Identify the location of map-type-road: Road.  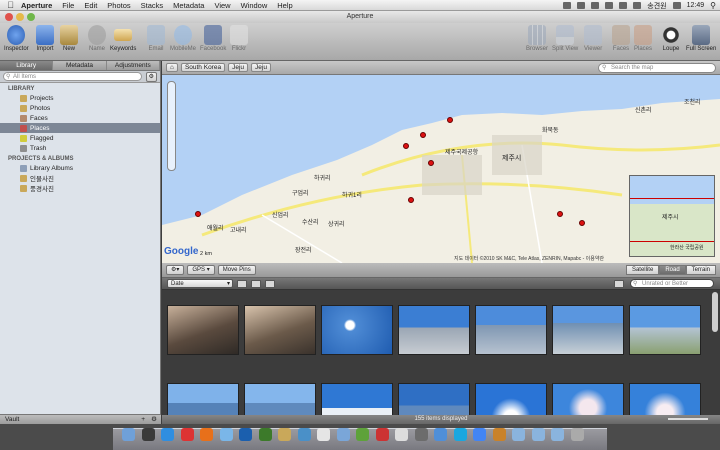
(672, 270).